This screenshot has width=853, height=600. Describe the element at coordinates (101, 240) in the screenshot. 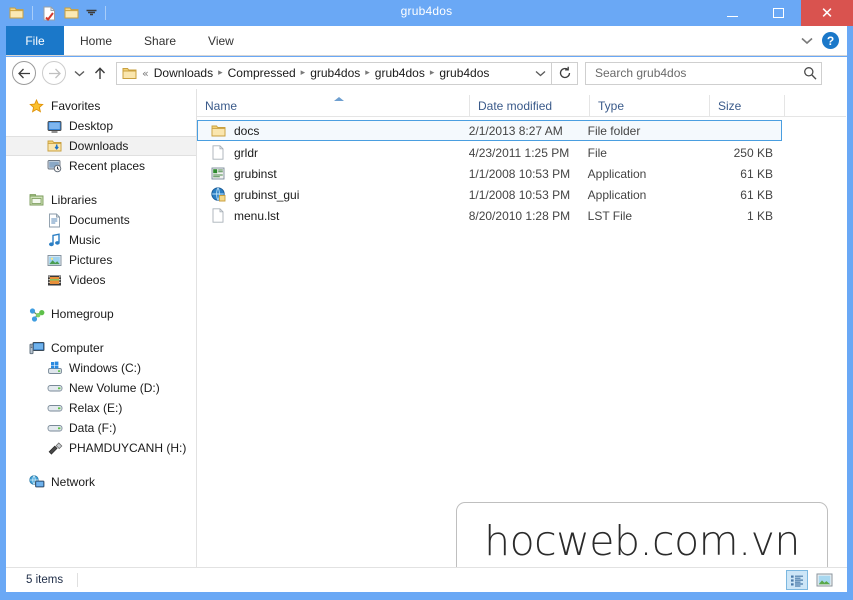

I see `sidebar-item-music: Music` at that location.